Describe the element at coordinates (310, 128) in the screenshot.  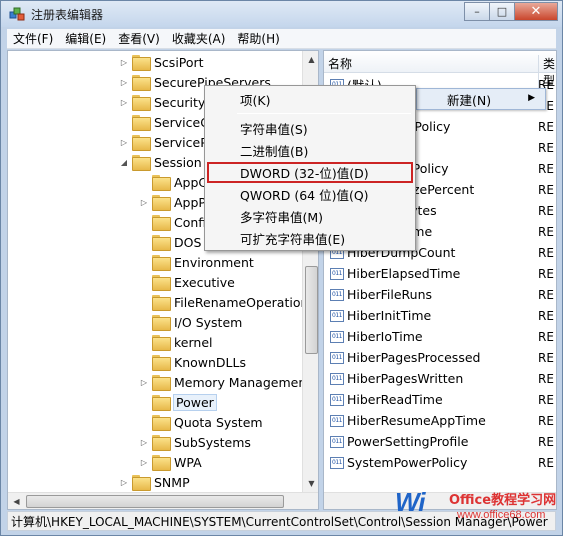
I see `menu-item-string-value: 字符串值(S)` at that location.